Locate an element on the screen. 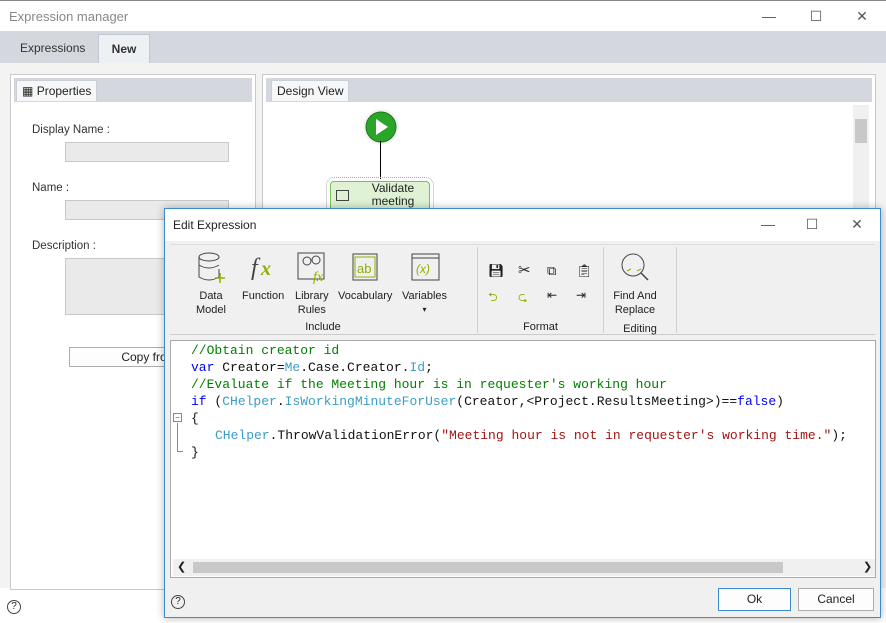 The image size is (886, 623). tab-expressions: Expressions is located at coordinates (52, 48).